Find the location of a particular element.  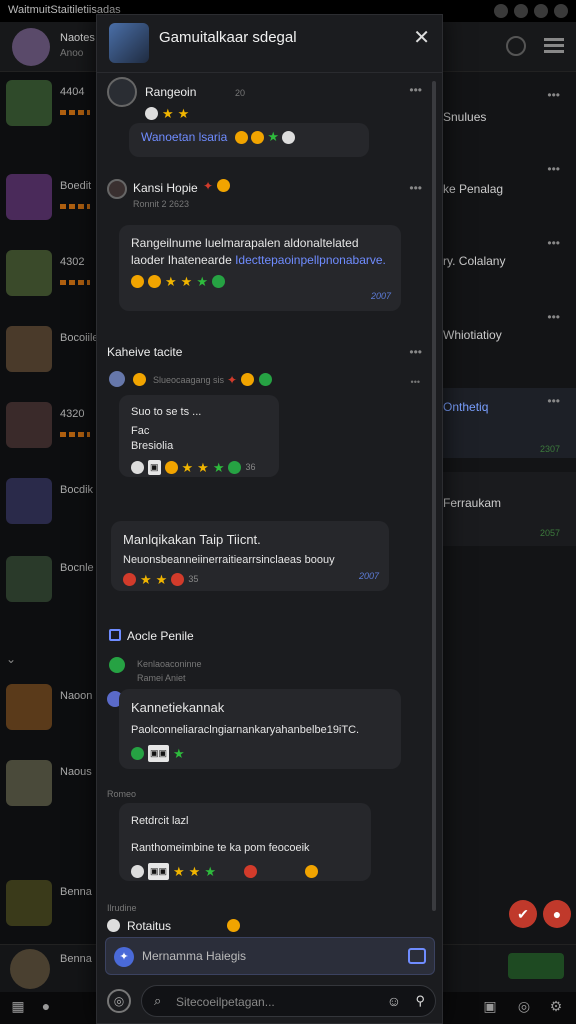

right-list-item: Ferraukam 2057 is located at coordinates (509, 509).